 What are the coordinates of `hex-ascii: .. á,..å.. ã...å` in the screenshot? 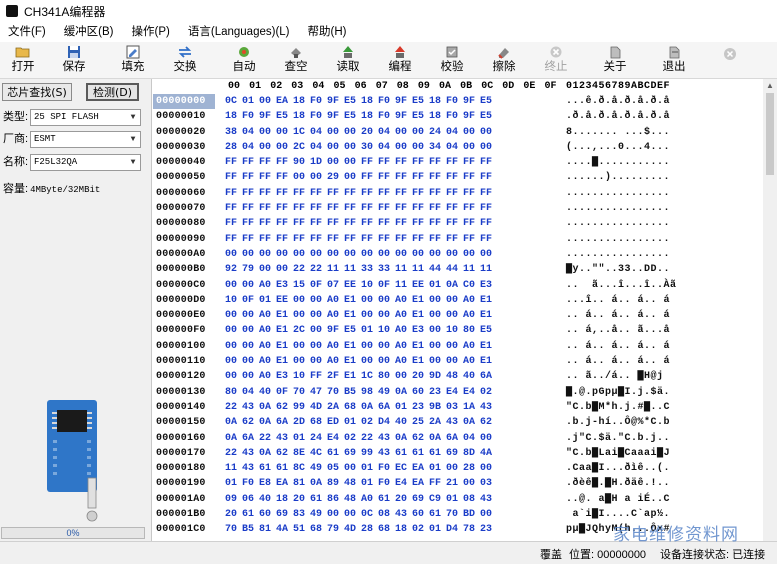 It's located at (618, 330).